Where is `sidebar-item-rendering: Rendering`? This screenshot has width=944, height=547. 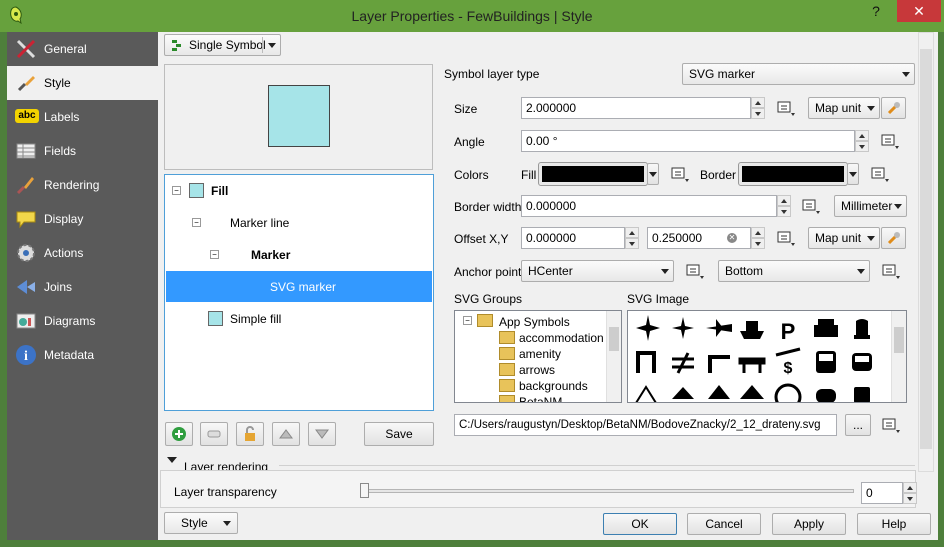
sidebar-item-rendering: Rendering is located at coordinates (82, 185).